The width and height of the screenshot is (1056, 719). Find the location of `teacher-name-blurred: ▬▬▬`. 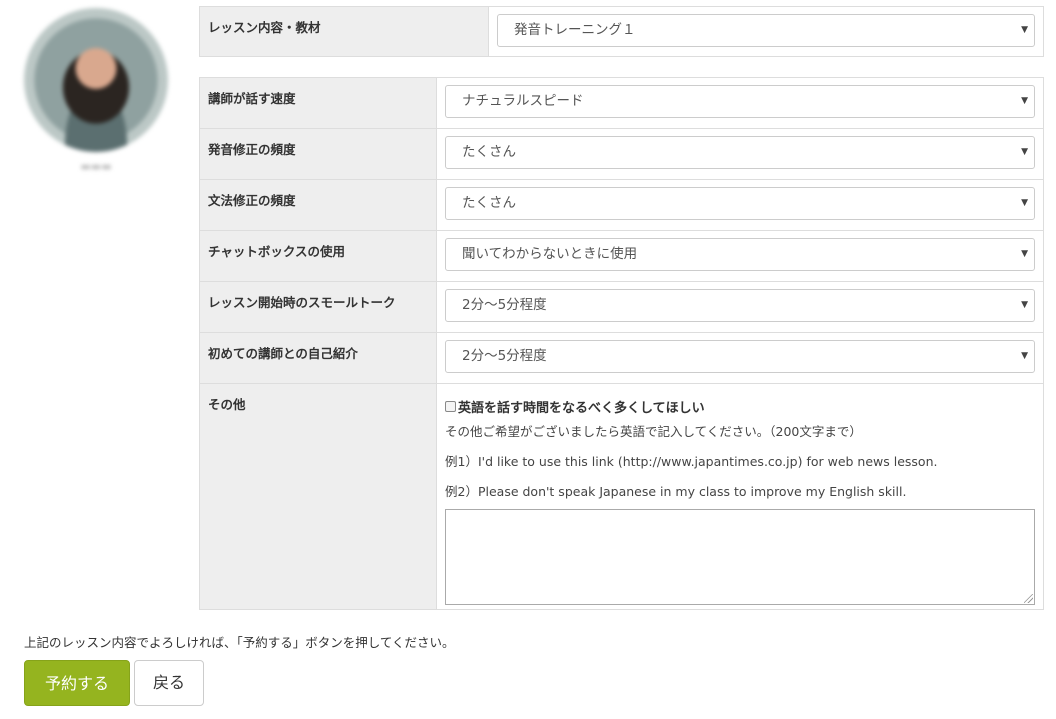

teacher-name-blurred: ▬▬▬ is located at coordinates (96, 166).